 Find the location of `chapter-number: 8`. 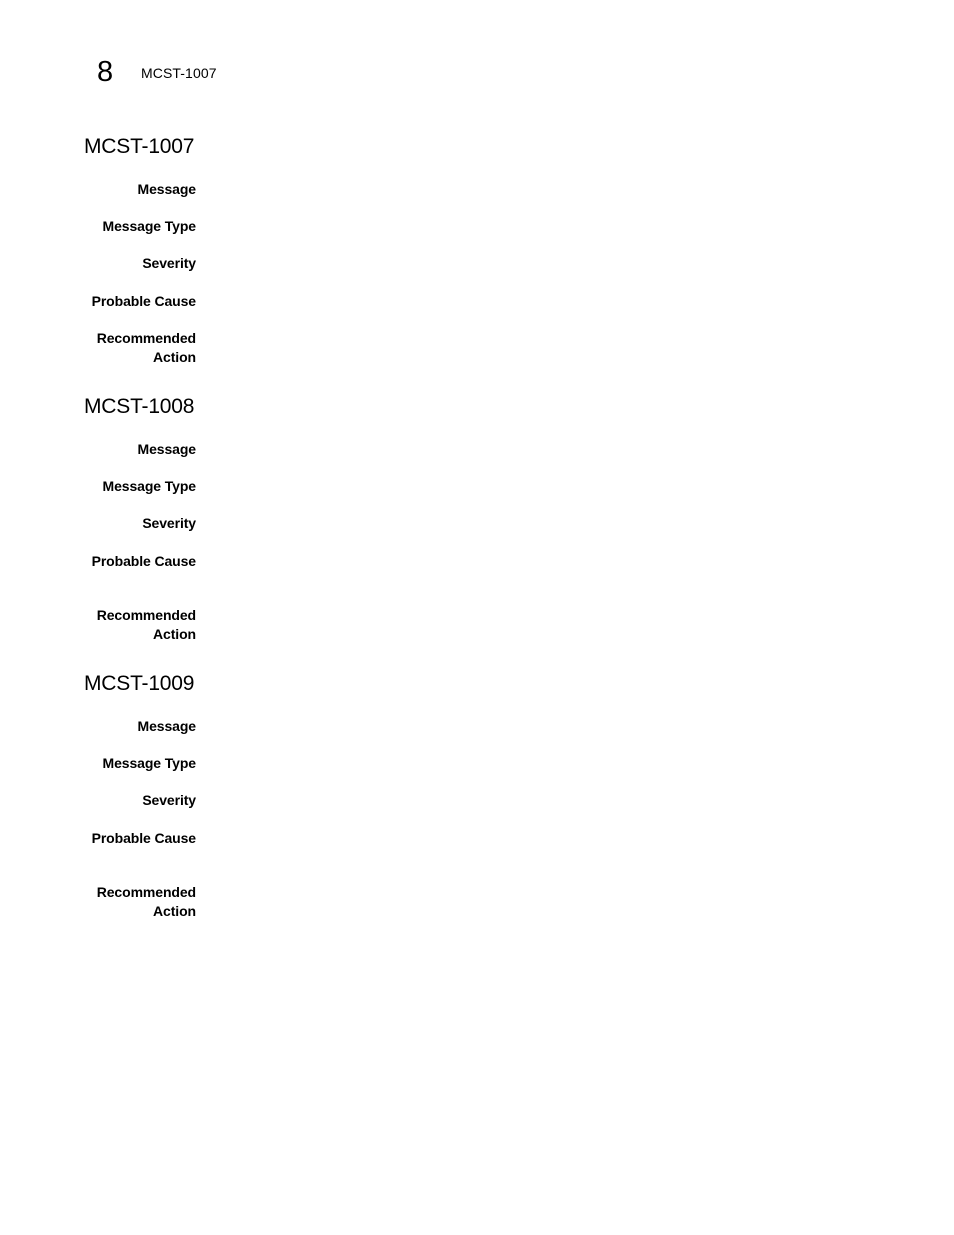

chapter-number: 8 is located at coordinates (105, 72).